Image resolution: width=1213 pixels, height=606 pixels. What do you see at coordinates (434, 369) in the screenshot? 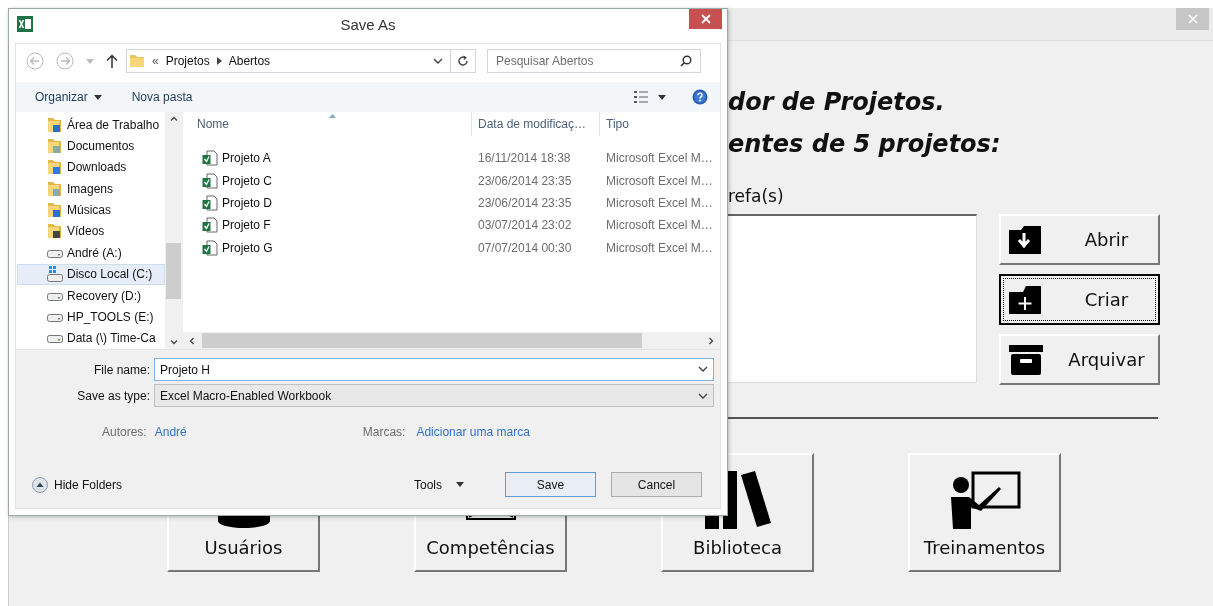
I see `file-name-field: Projeto H` at bounding box center [434, 369].